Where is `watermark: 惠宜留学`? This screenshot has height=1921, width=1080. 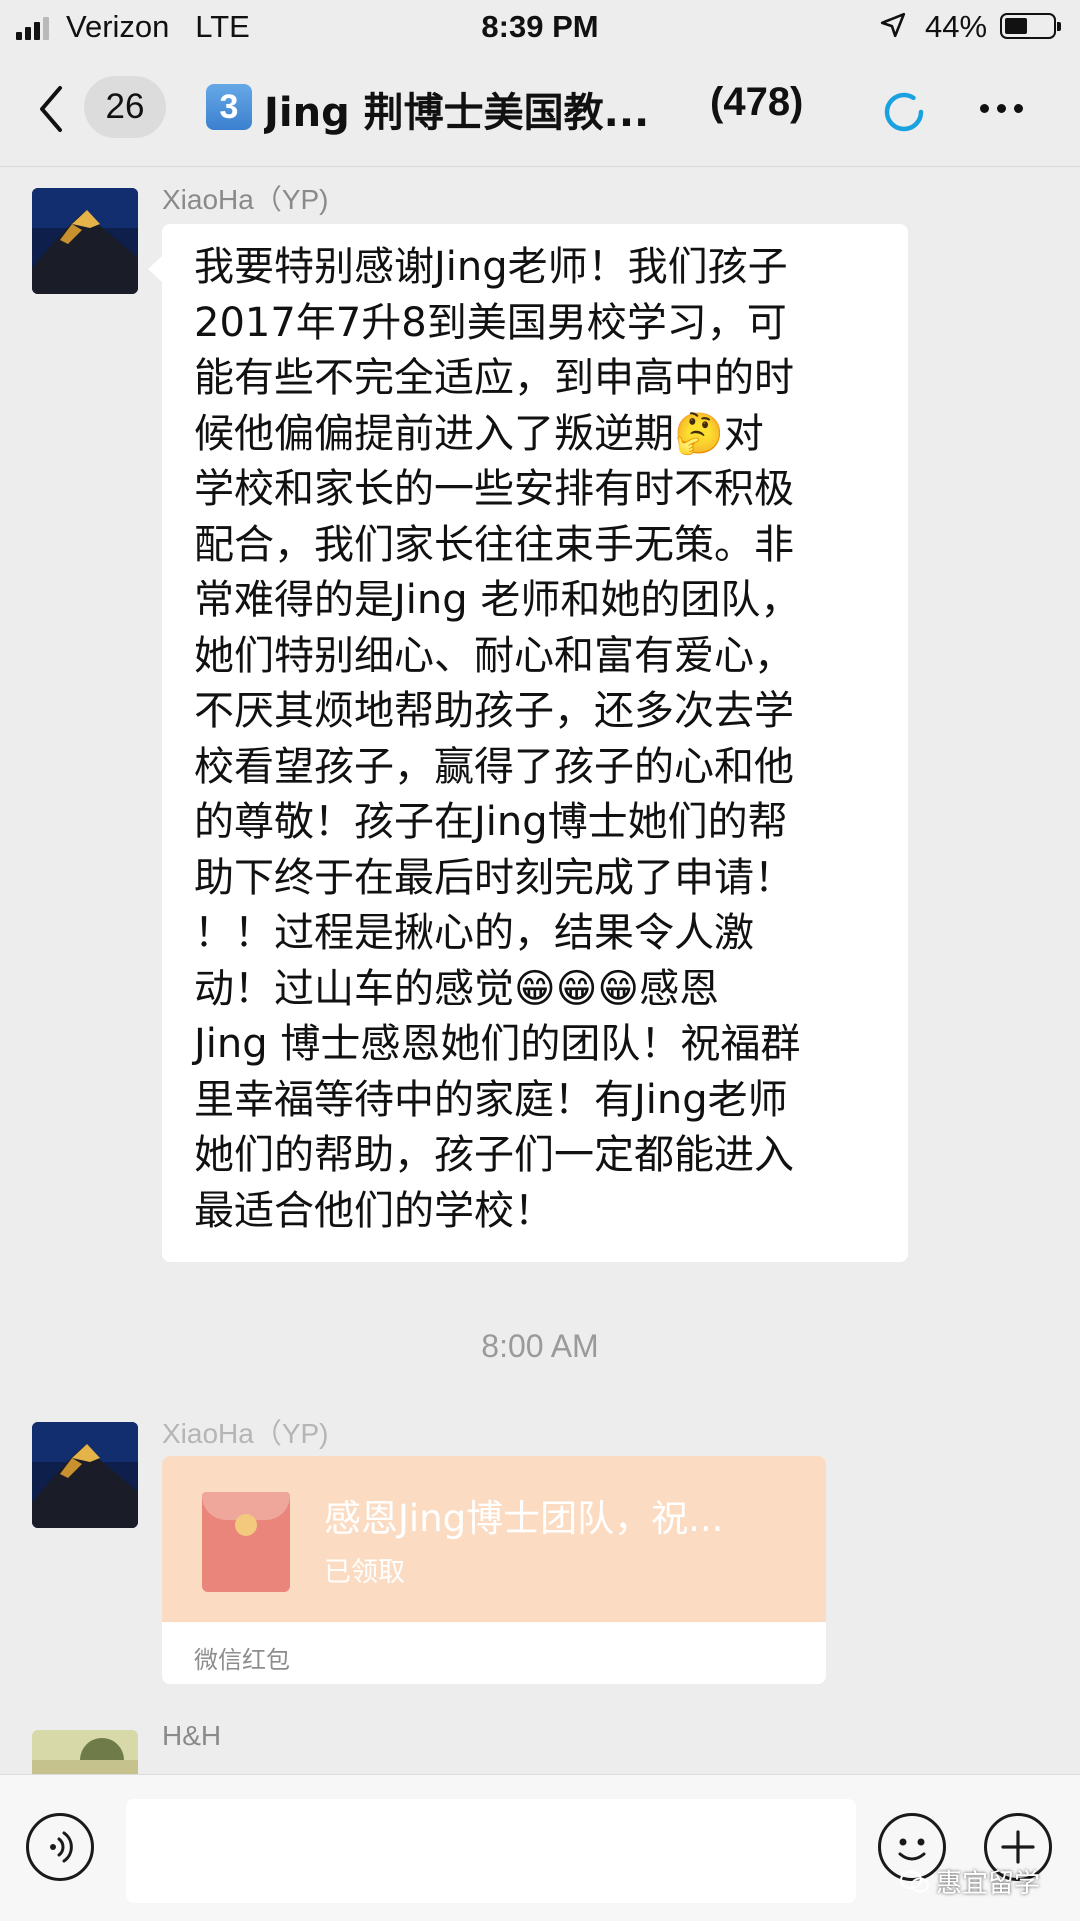 watermark: 惠宜留学 is located at coordinates (970, 1881).